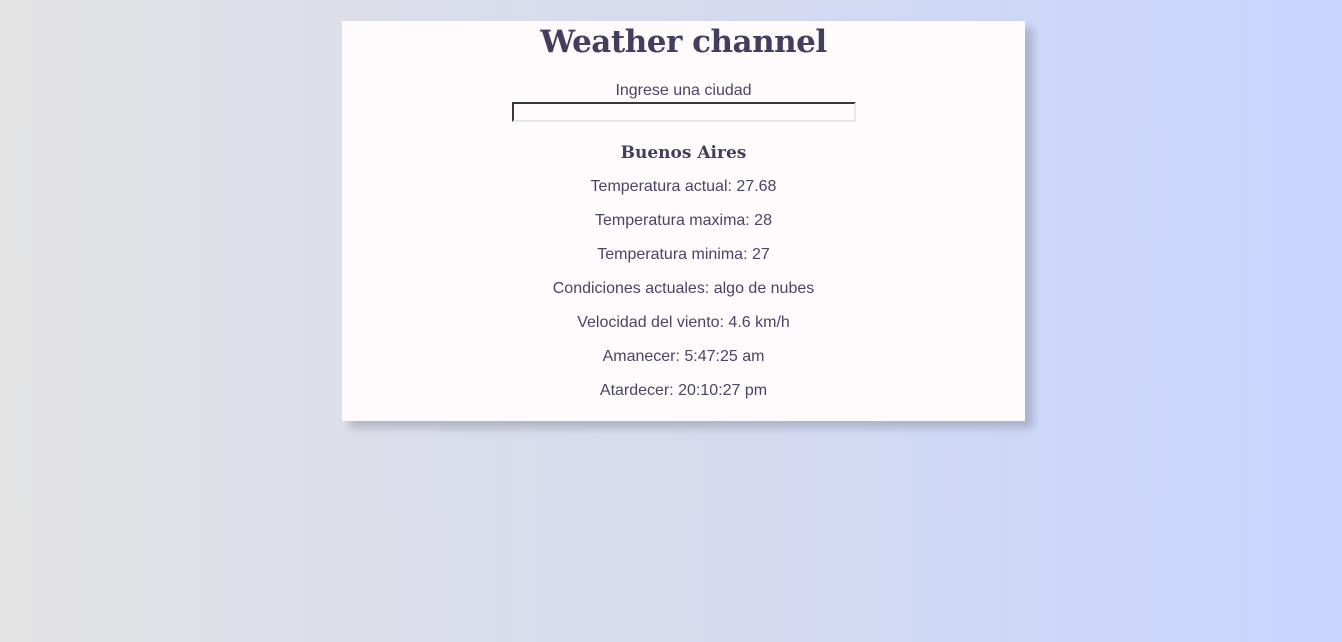  What do you see at coordinates (683, 42) in the screenshot?
I see `page-title: Weather channel` at bounding box center [683, 42].